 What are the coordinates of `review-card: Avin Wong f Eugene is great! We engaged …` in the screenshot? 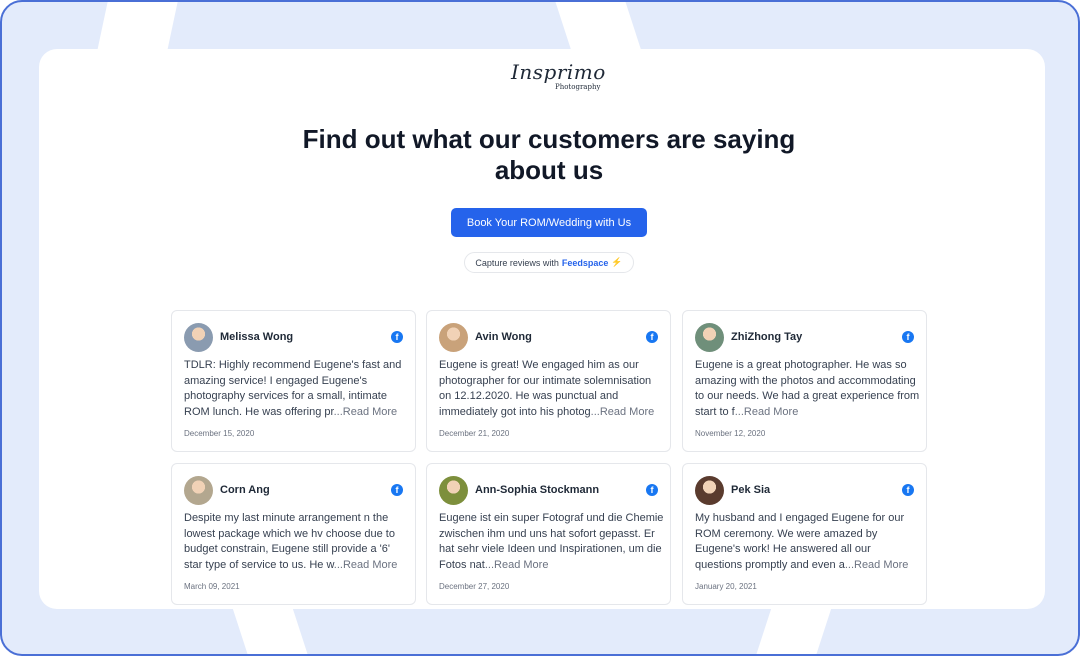 It's located at (548, 381).